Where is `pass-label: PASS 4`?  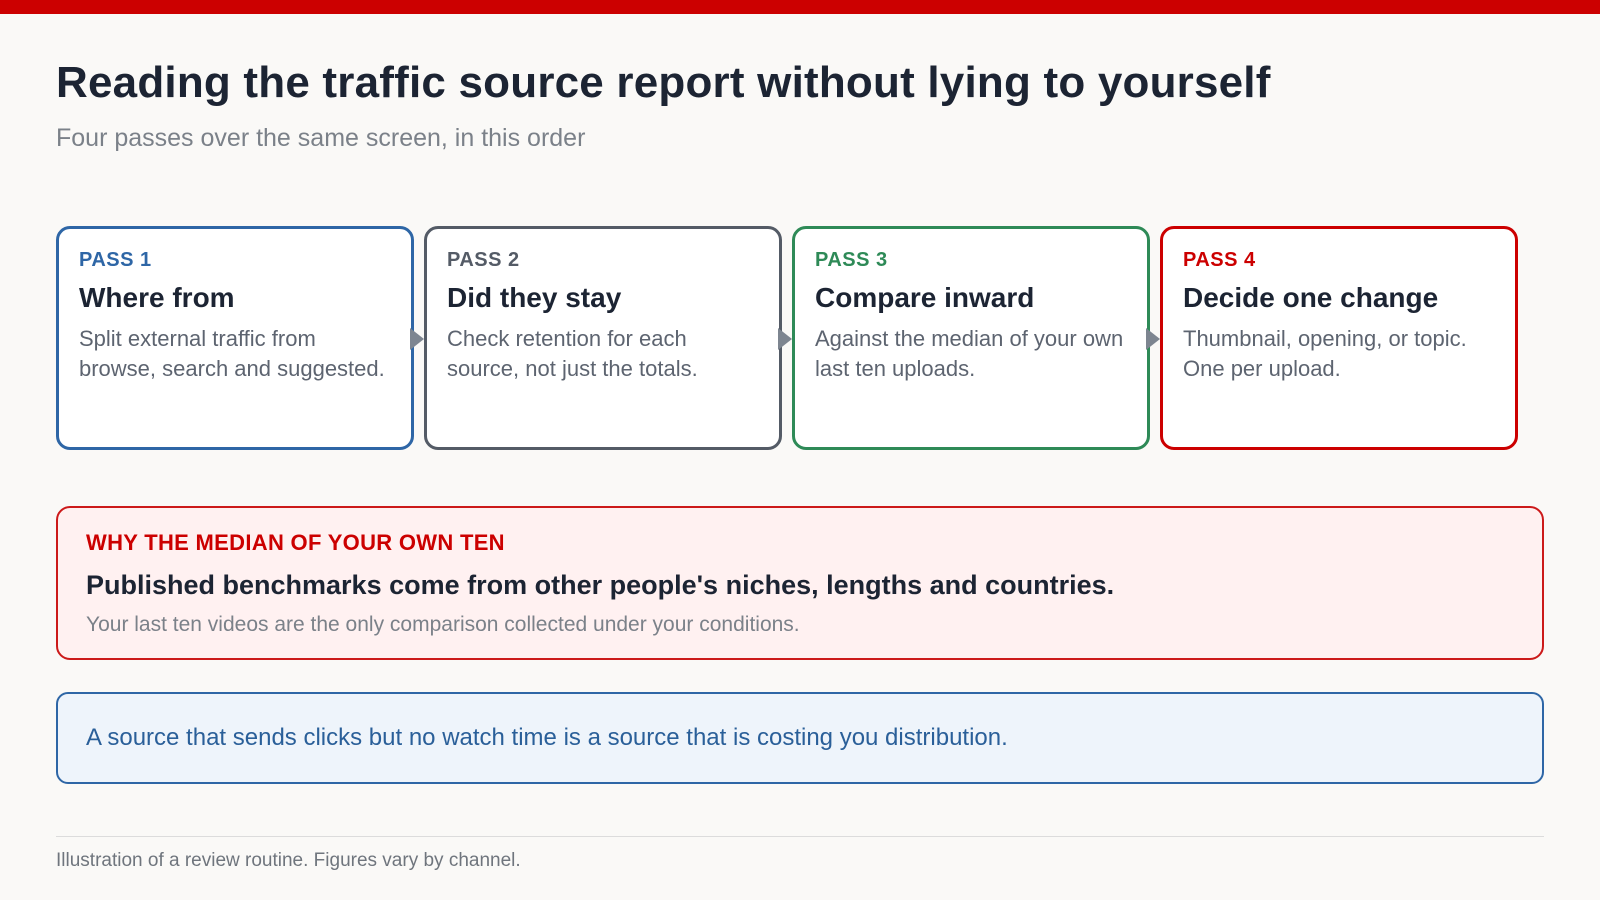 pass-label: PASS 4 is located at coordinates (1219, 260).